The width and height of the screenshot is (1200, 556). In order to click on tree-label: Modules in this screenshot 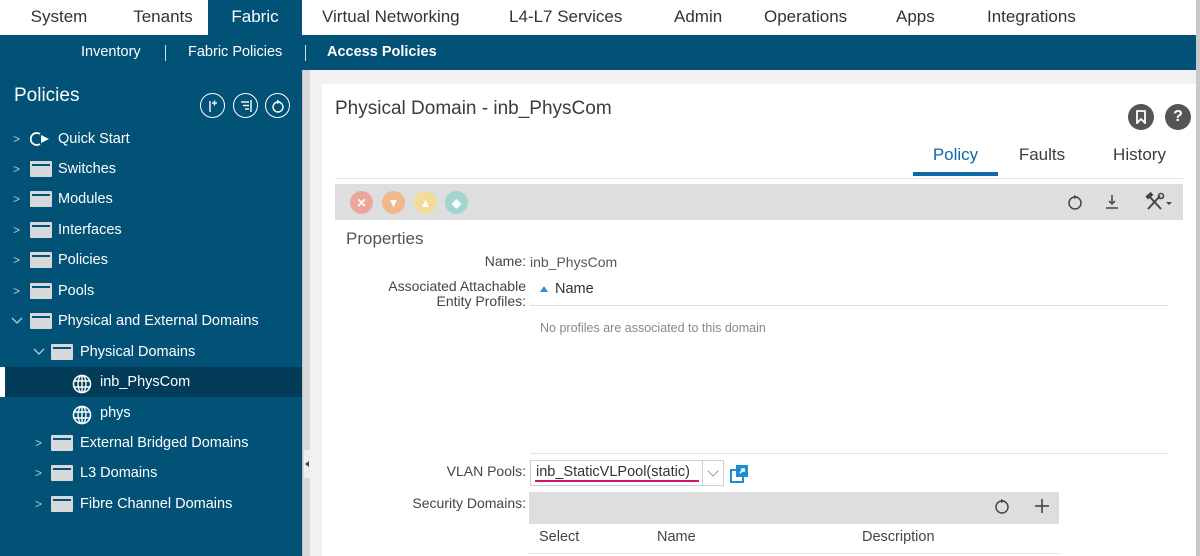, I will do `click(85, 199)`.